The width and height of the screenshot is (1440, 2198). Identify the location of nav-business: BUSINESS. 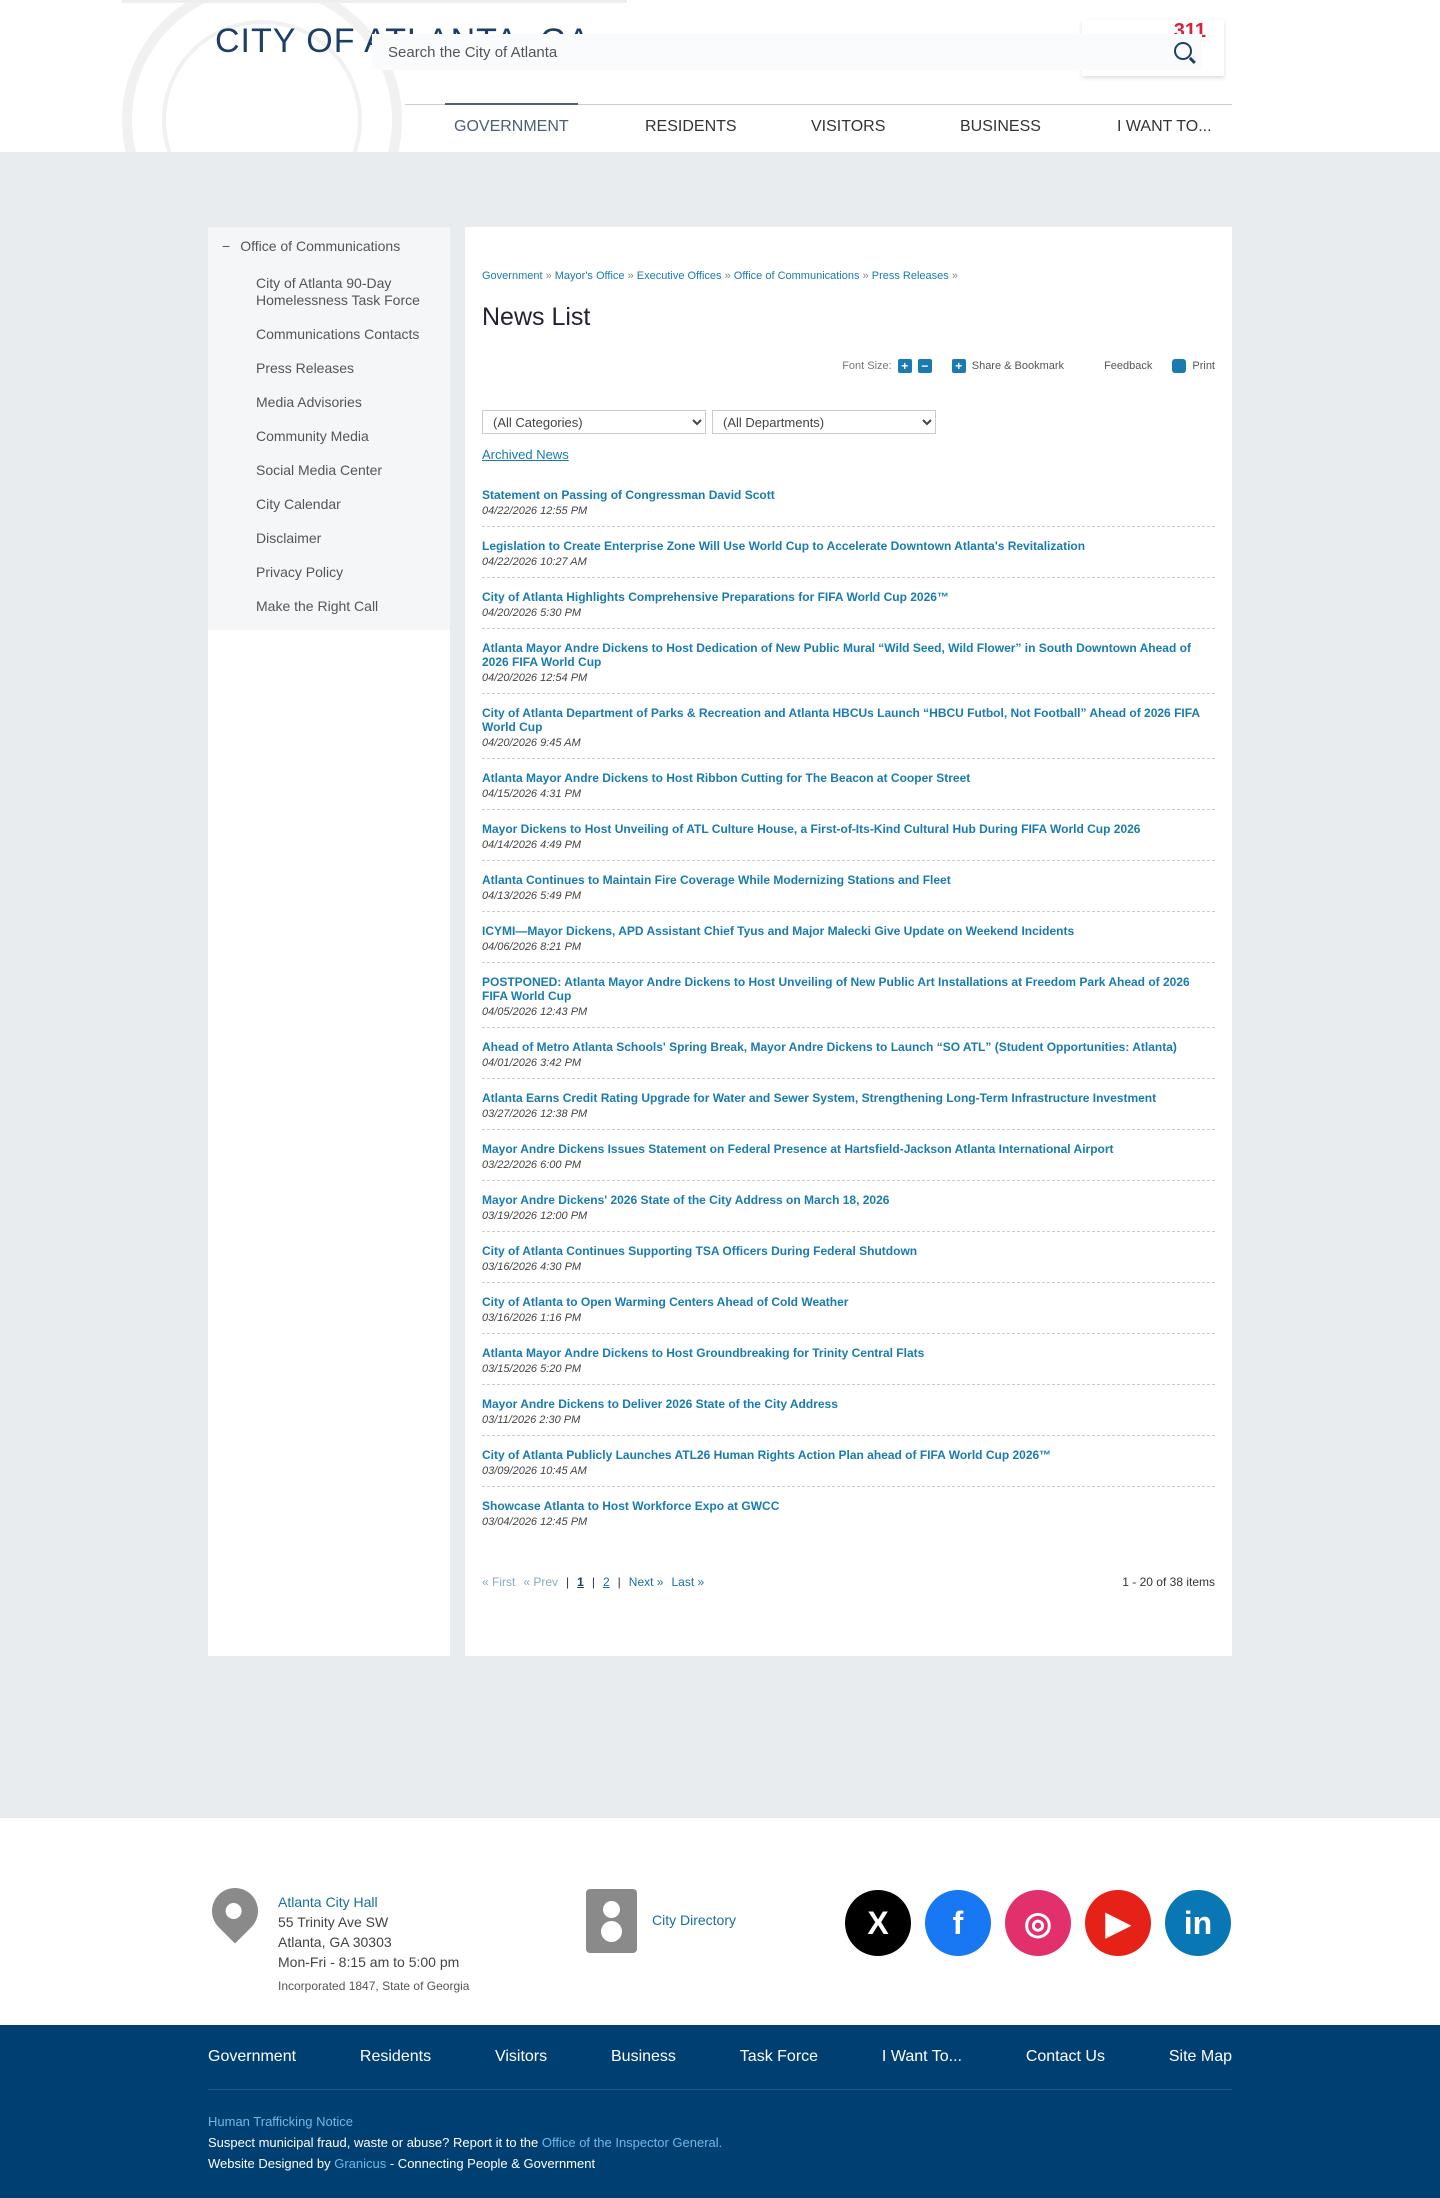
(1000, 127).